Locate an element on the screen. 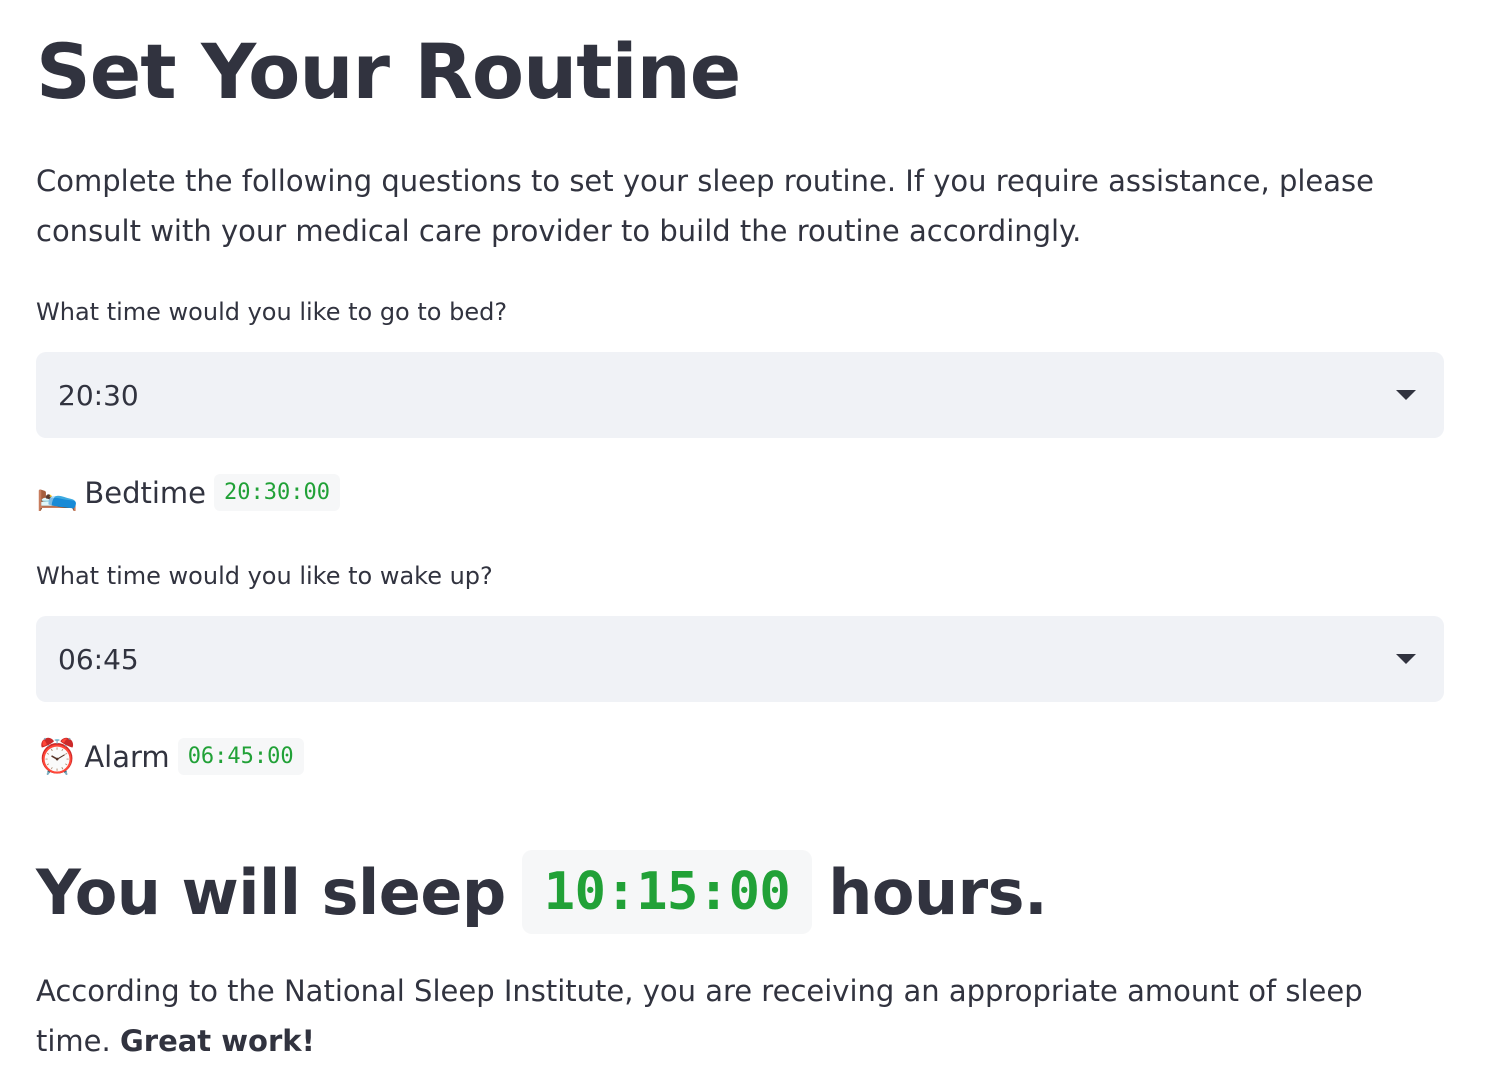  wake-select: 06:45 is located at coordinates (740, 659).